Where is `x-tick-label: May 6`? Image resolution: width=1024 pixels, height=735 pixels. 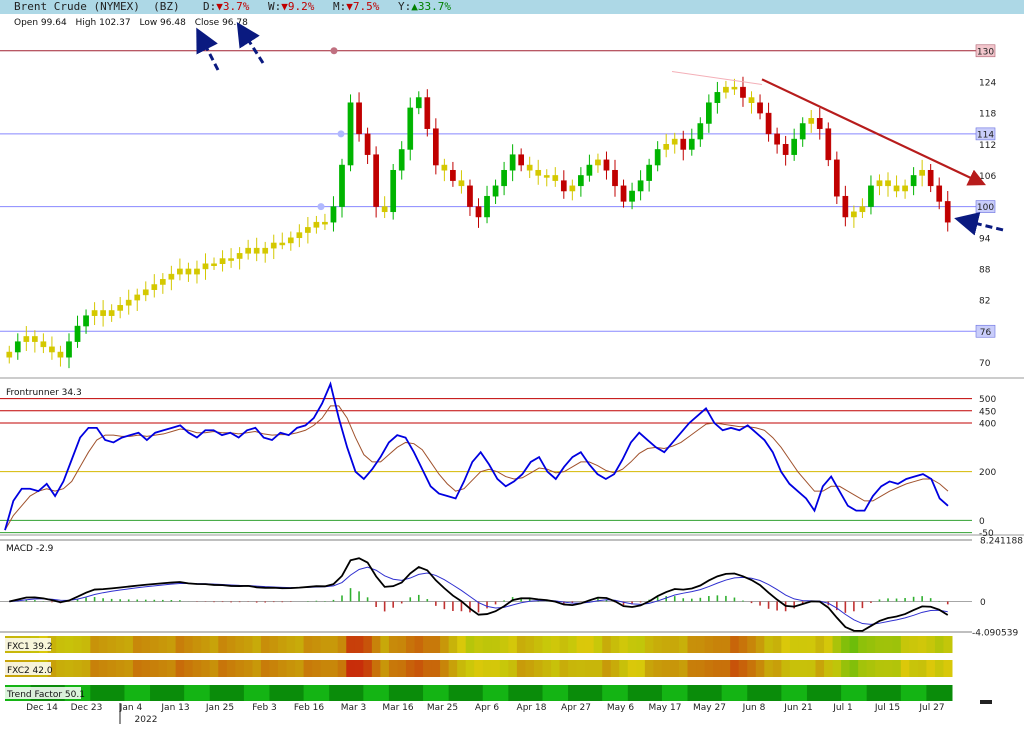 x-tick-label: May 6 is located at coordinates (620, 708).